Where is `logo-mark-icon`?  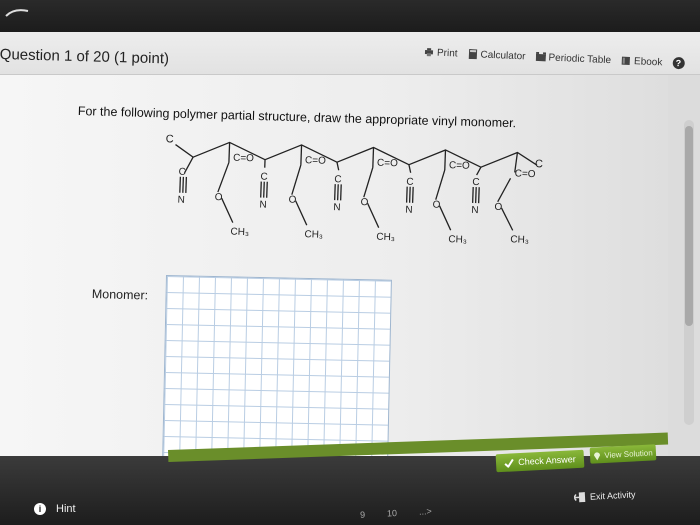 logo-mark-icon is located at coordinates (17, 13).